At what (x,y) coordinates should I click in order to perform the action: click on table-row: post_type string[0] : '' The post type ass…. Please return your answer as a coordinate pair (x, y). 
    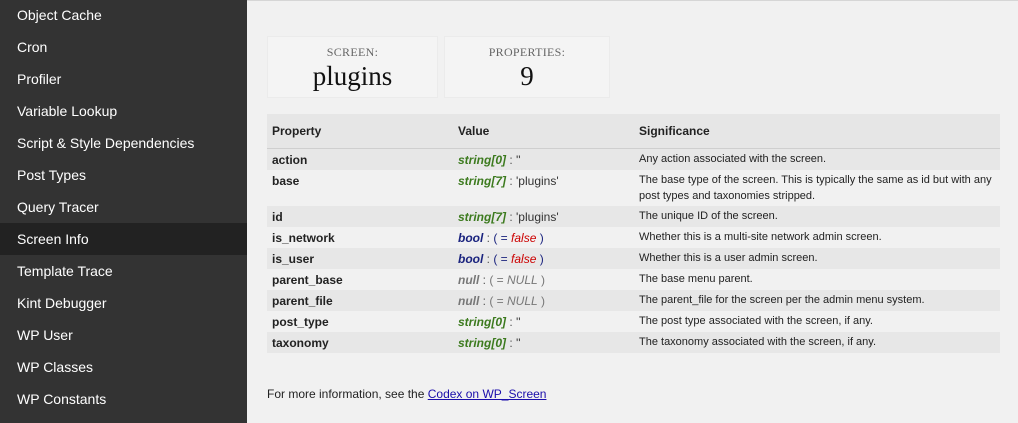
    Looking at the image, I should click on (633, 321).